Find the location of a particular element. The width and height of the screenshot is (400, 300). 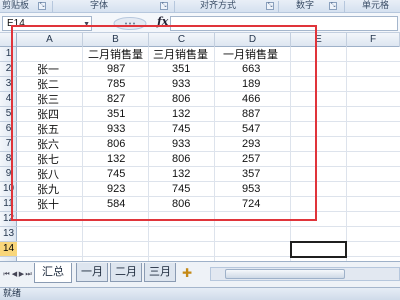

sheet-tab-march: 三月 is located at coordinates (160, 272).